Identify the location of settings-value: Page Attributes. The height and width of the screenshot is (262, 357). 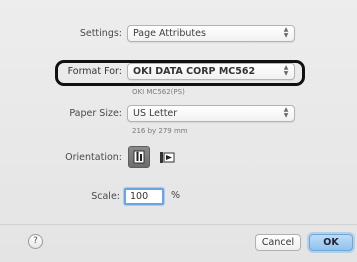
(169, 33).